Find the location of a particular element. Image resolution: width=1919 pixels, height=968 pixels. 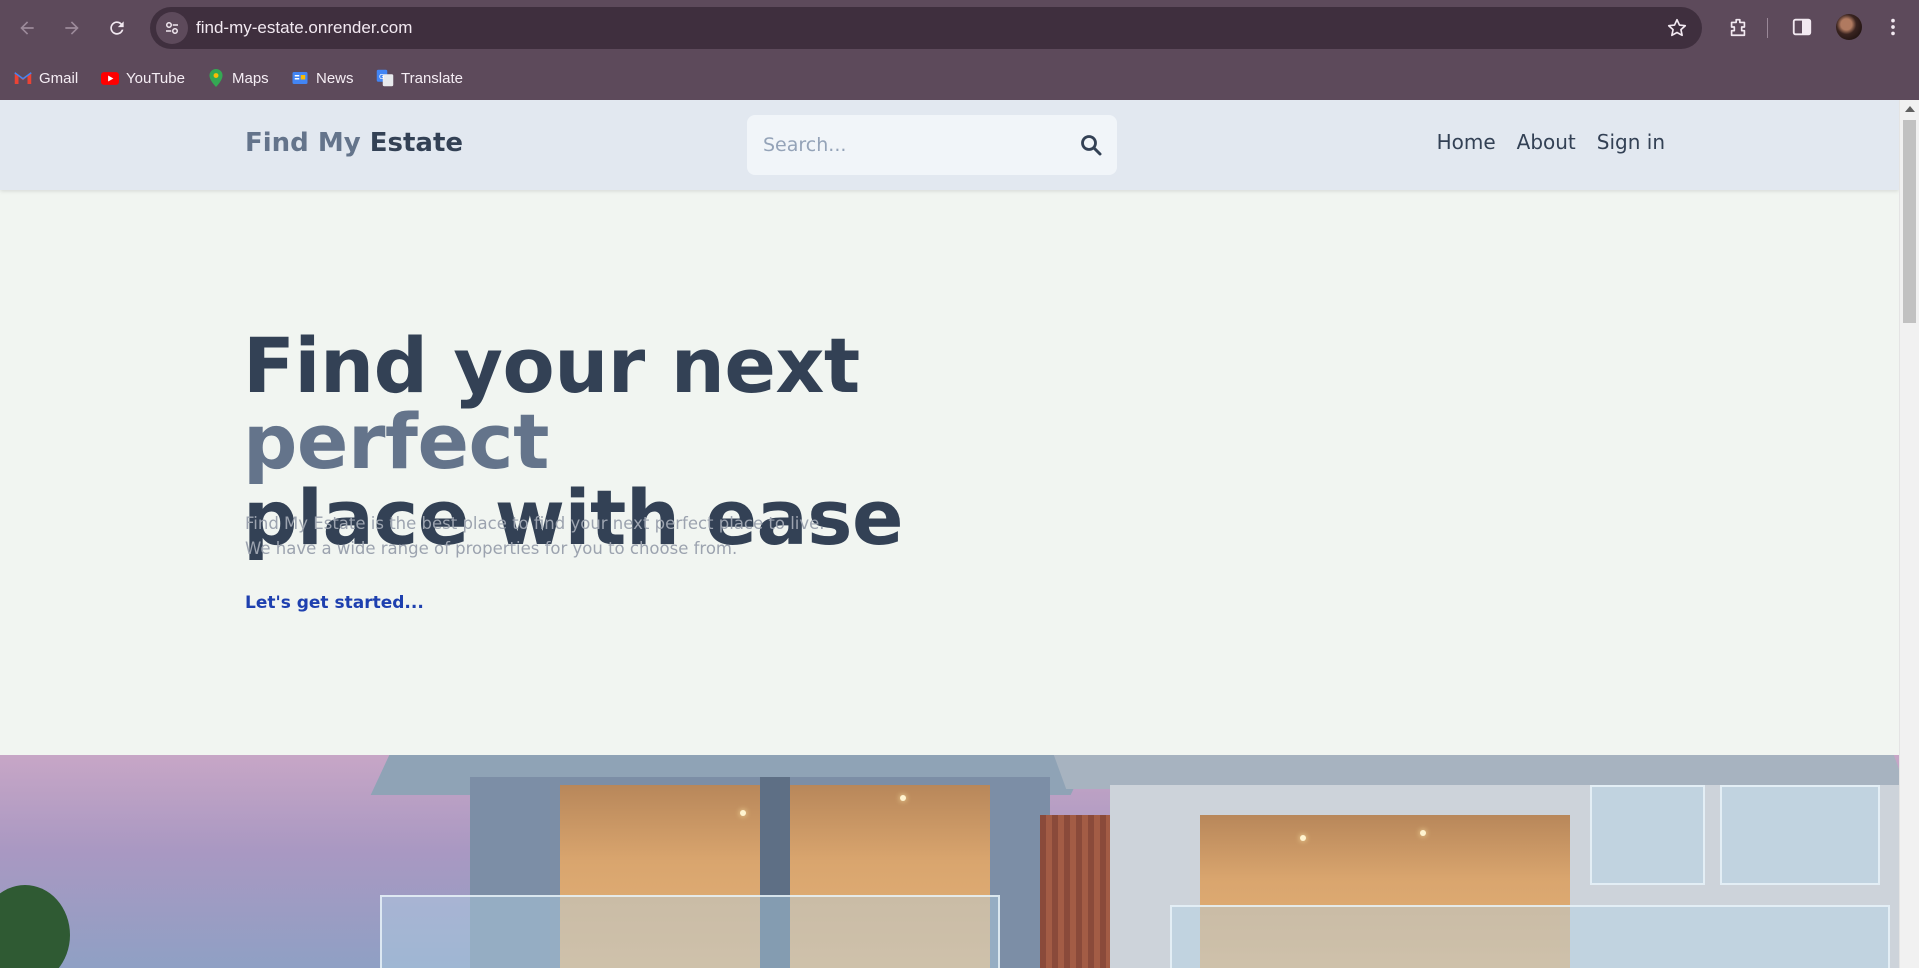

address-bar: find-my-estate.onrender.com is located at coordinates (926, 28).